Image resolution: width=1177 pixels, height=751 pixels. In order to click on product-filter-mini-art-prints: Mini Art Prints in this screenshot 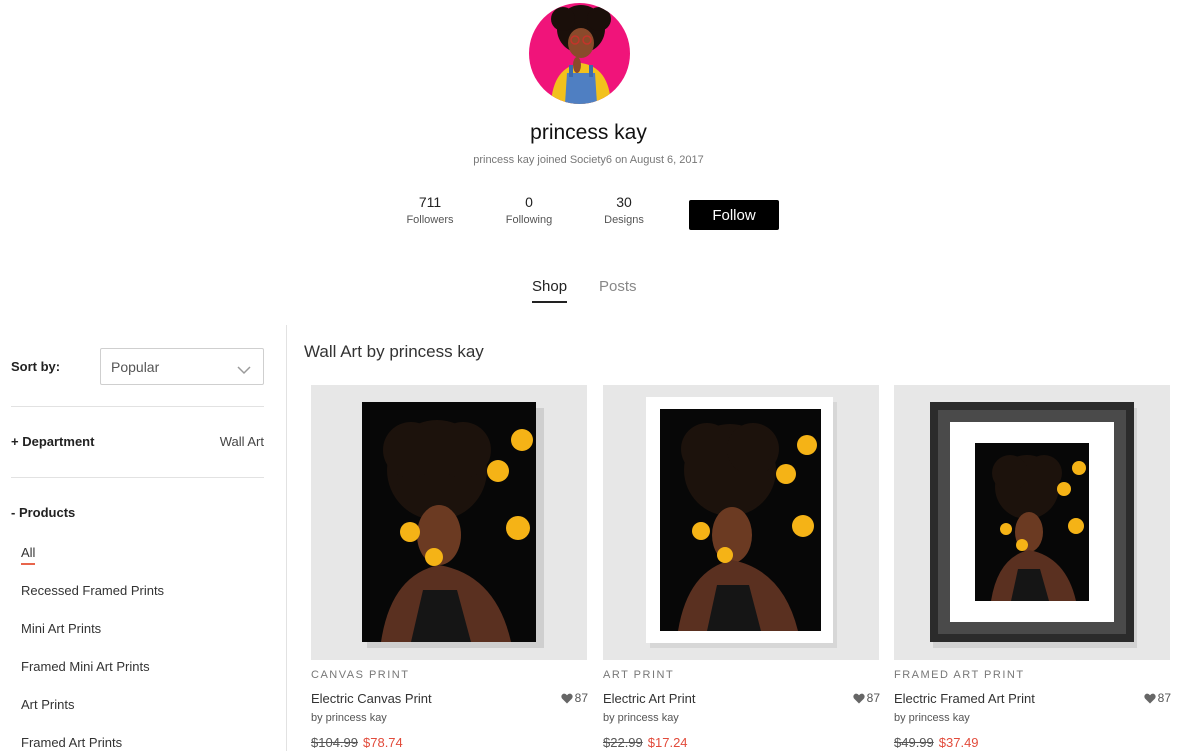, I will do `click(92, 640)`.